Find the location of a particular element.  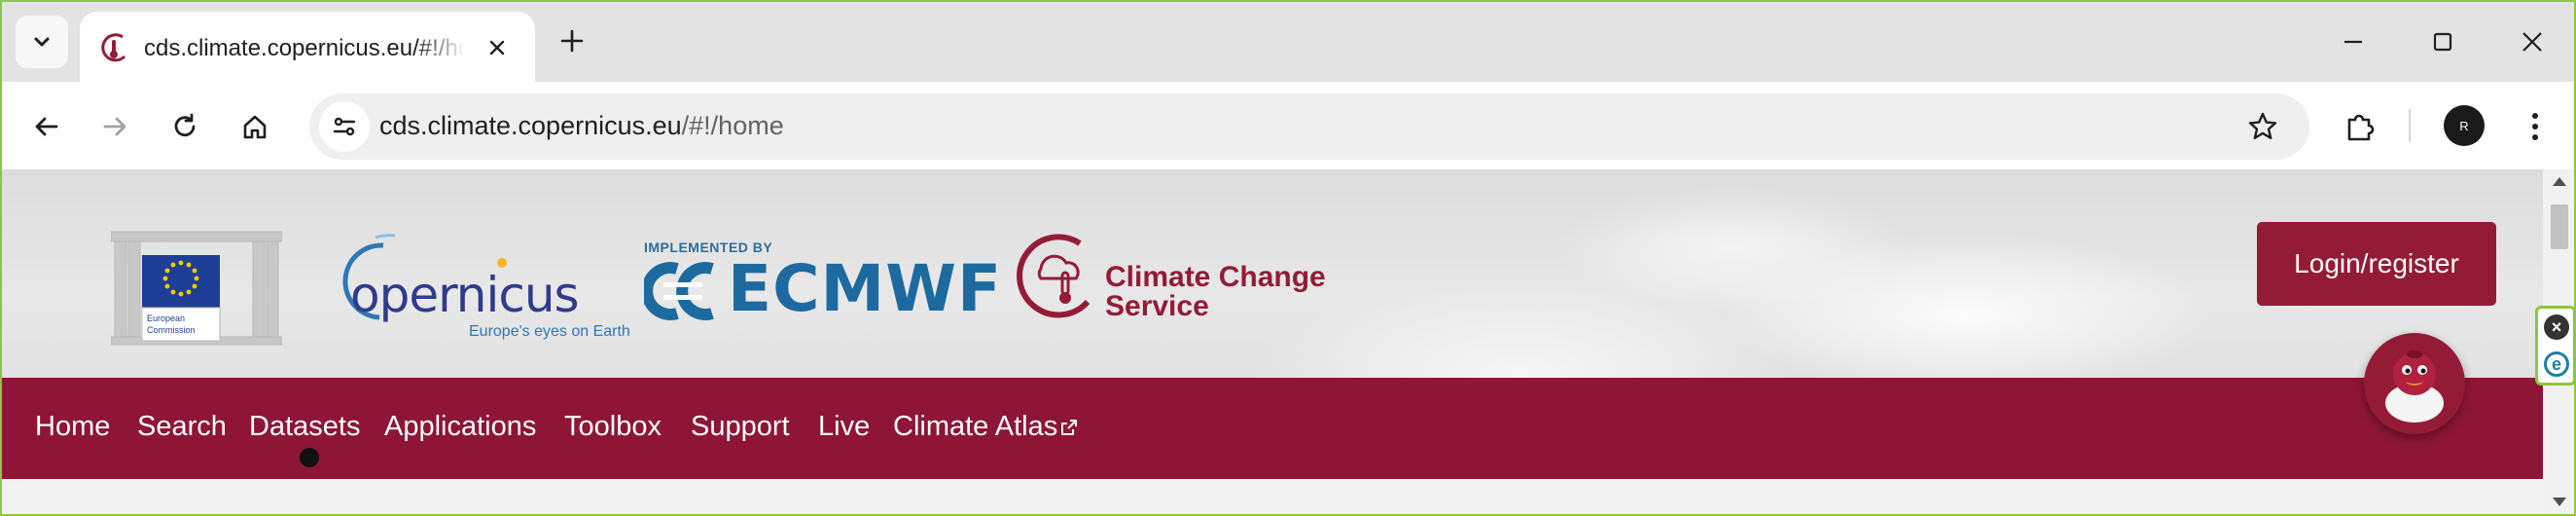

bookmark-button is located at coordinates (2262, 127).